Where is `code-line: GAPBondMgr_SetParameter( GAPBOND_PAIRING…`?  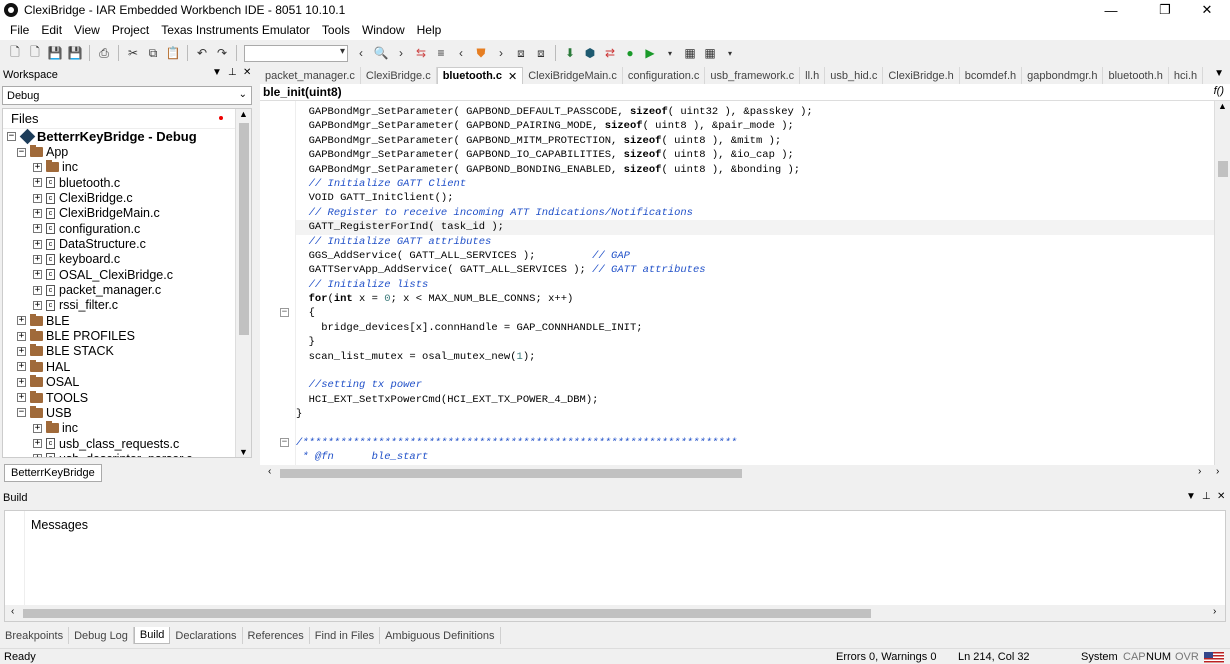 code-line: GAPBondMgr_SetParameter( GAPBOND_PAIRING… is located at coordinates (755, 126).